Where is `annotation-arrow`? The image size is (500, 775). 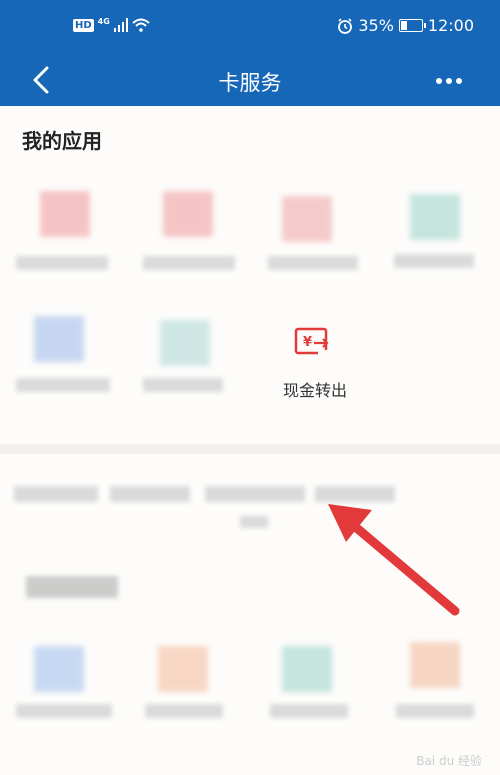
annotation-arrow is located at coordinates (394, 560).